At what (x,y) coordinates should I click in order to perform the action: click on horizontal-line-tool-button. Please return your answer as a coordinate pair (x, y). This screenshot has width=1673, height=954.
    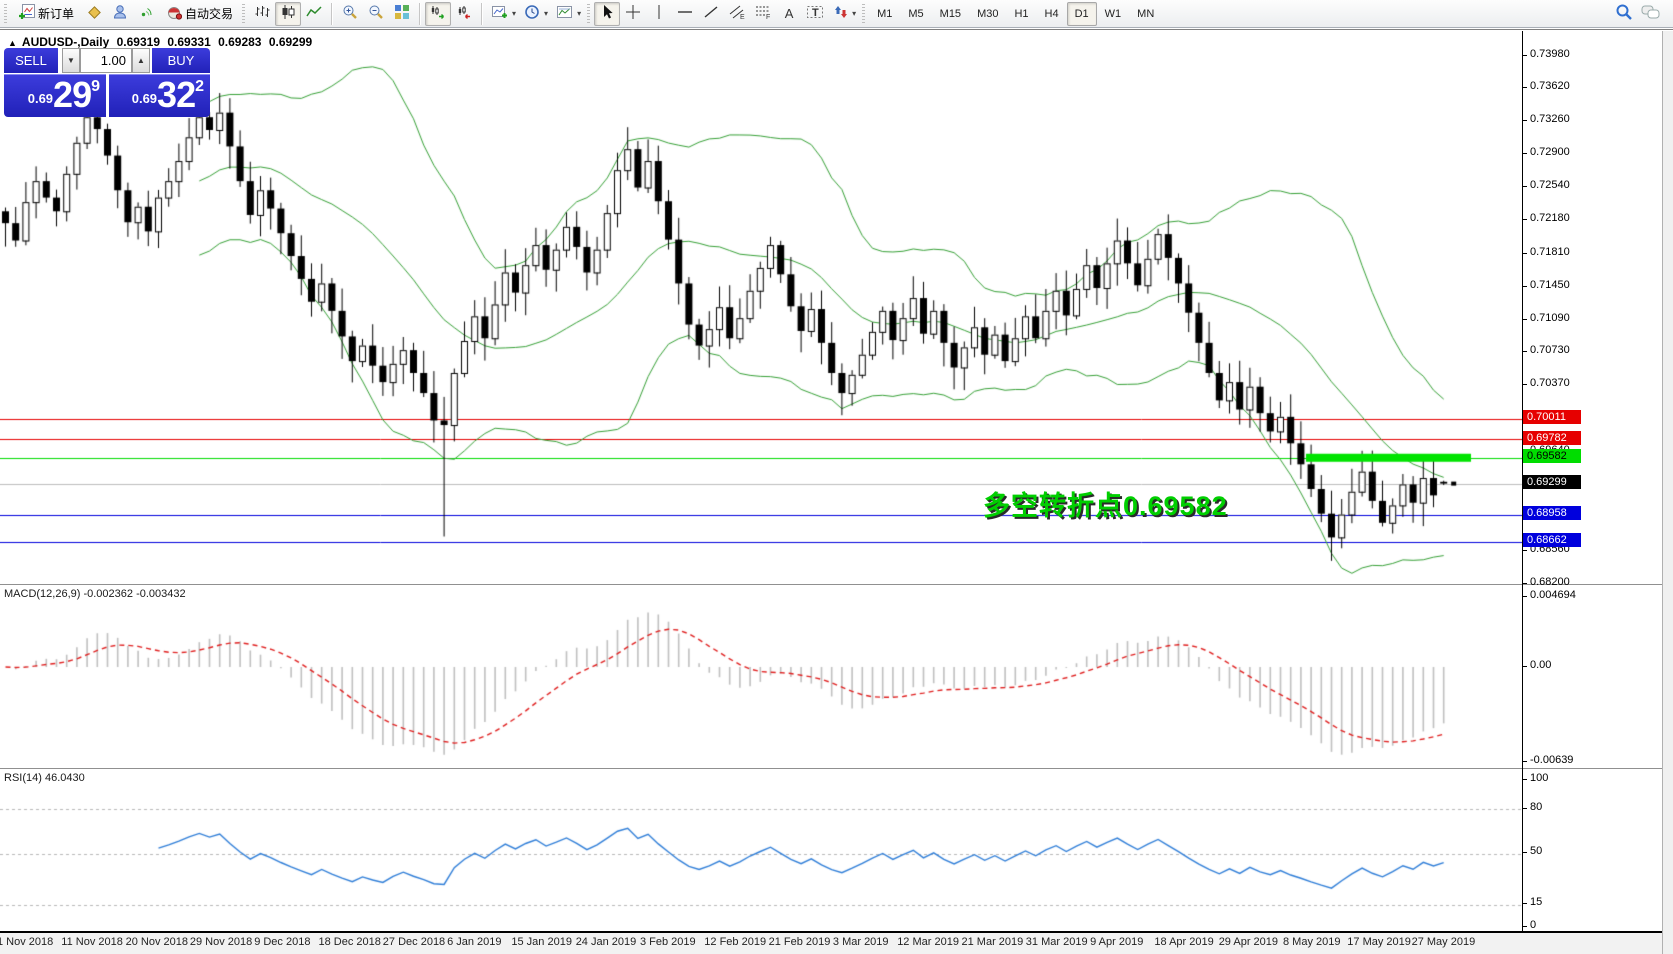
    Looking at the image, I should click on (685, 14).